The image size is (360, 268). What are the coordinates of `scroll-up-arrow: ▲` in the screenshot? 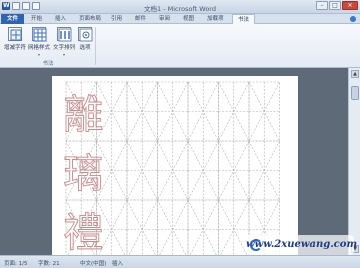 It's located at (355, 74).